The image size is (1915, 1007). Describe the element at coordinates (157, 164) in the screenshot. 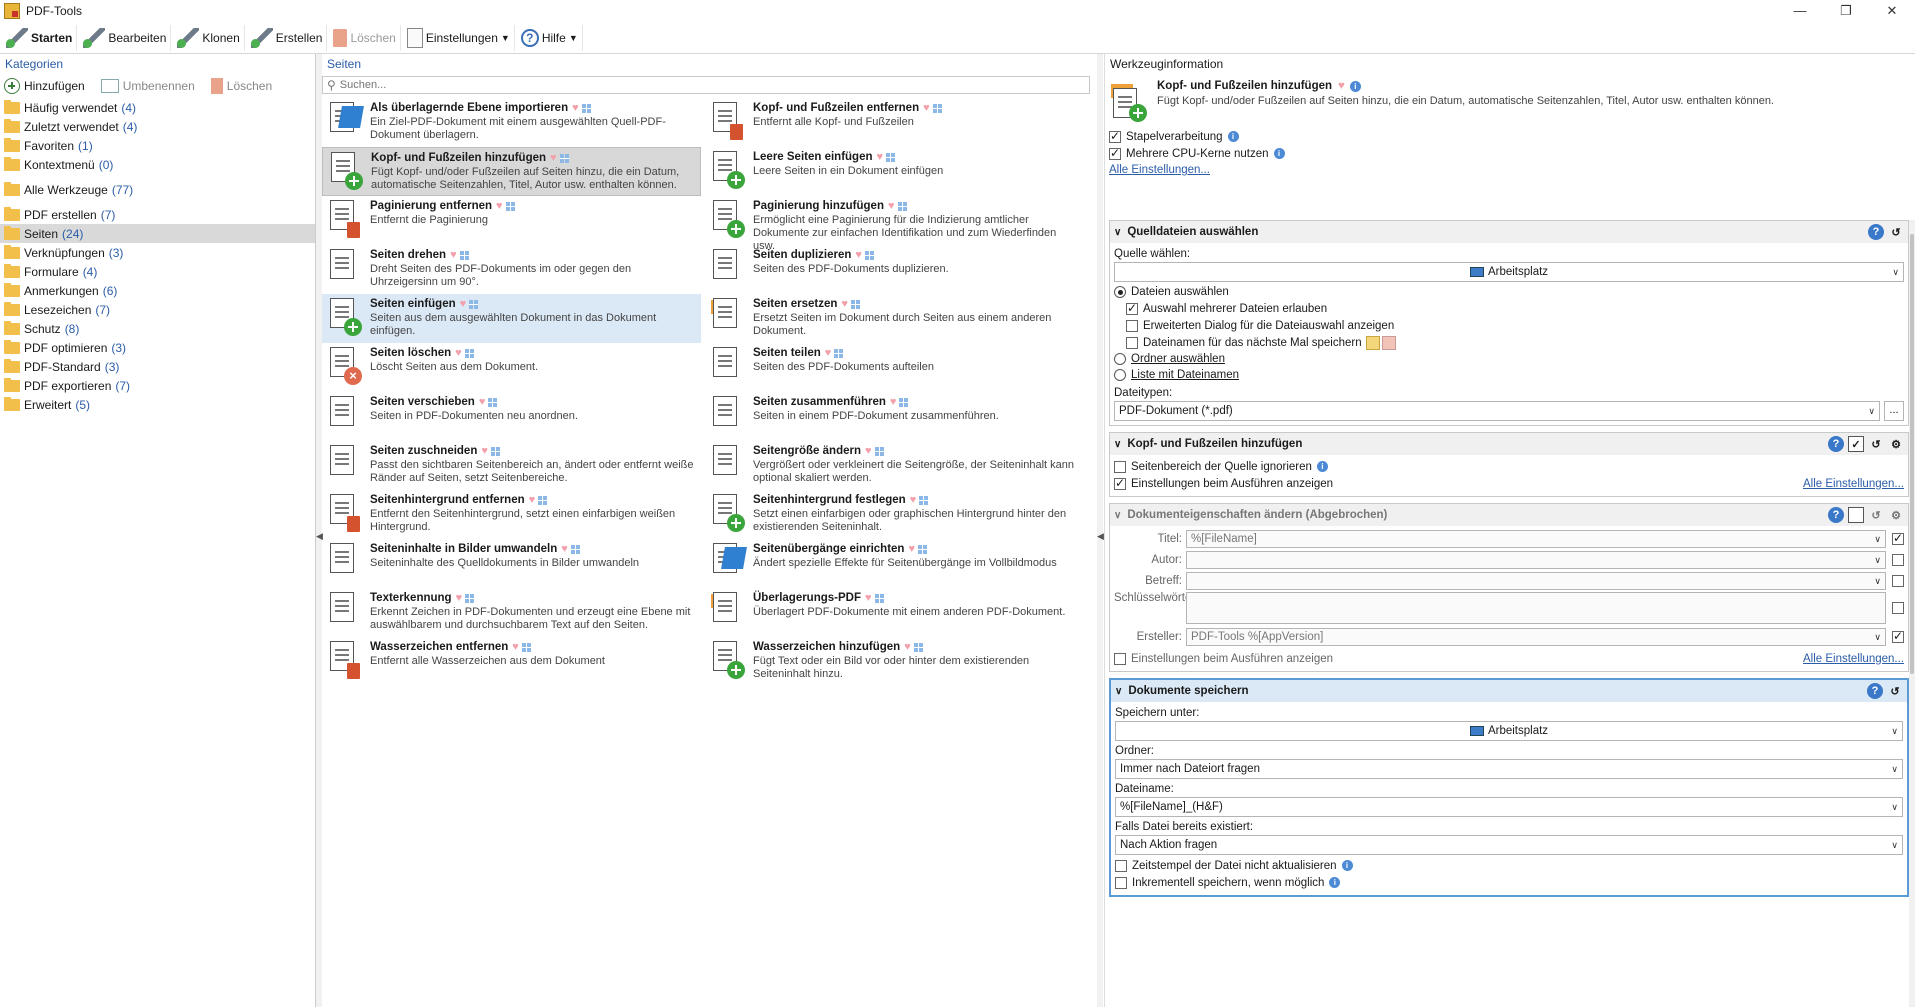

I see `category-item: Kontextmenü (0)` at that location.